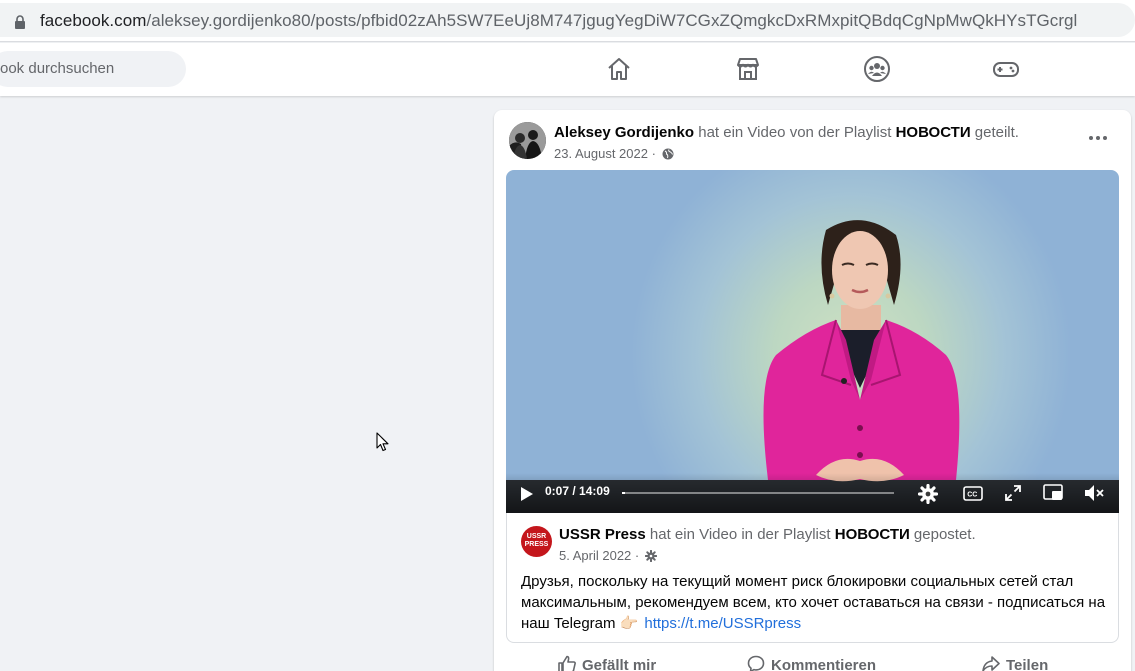  I want to click on author-name: Aleksey Gordijenko, so click(624, 132).